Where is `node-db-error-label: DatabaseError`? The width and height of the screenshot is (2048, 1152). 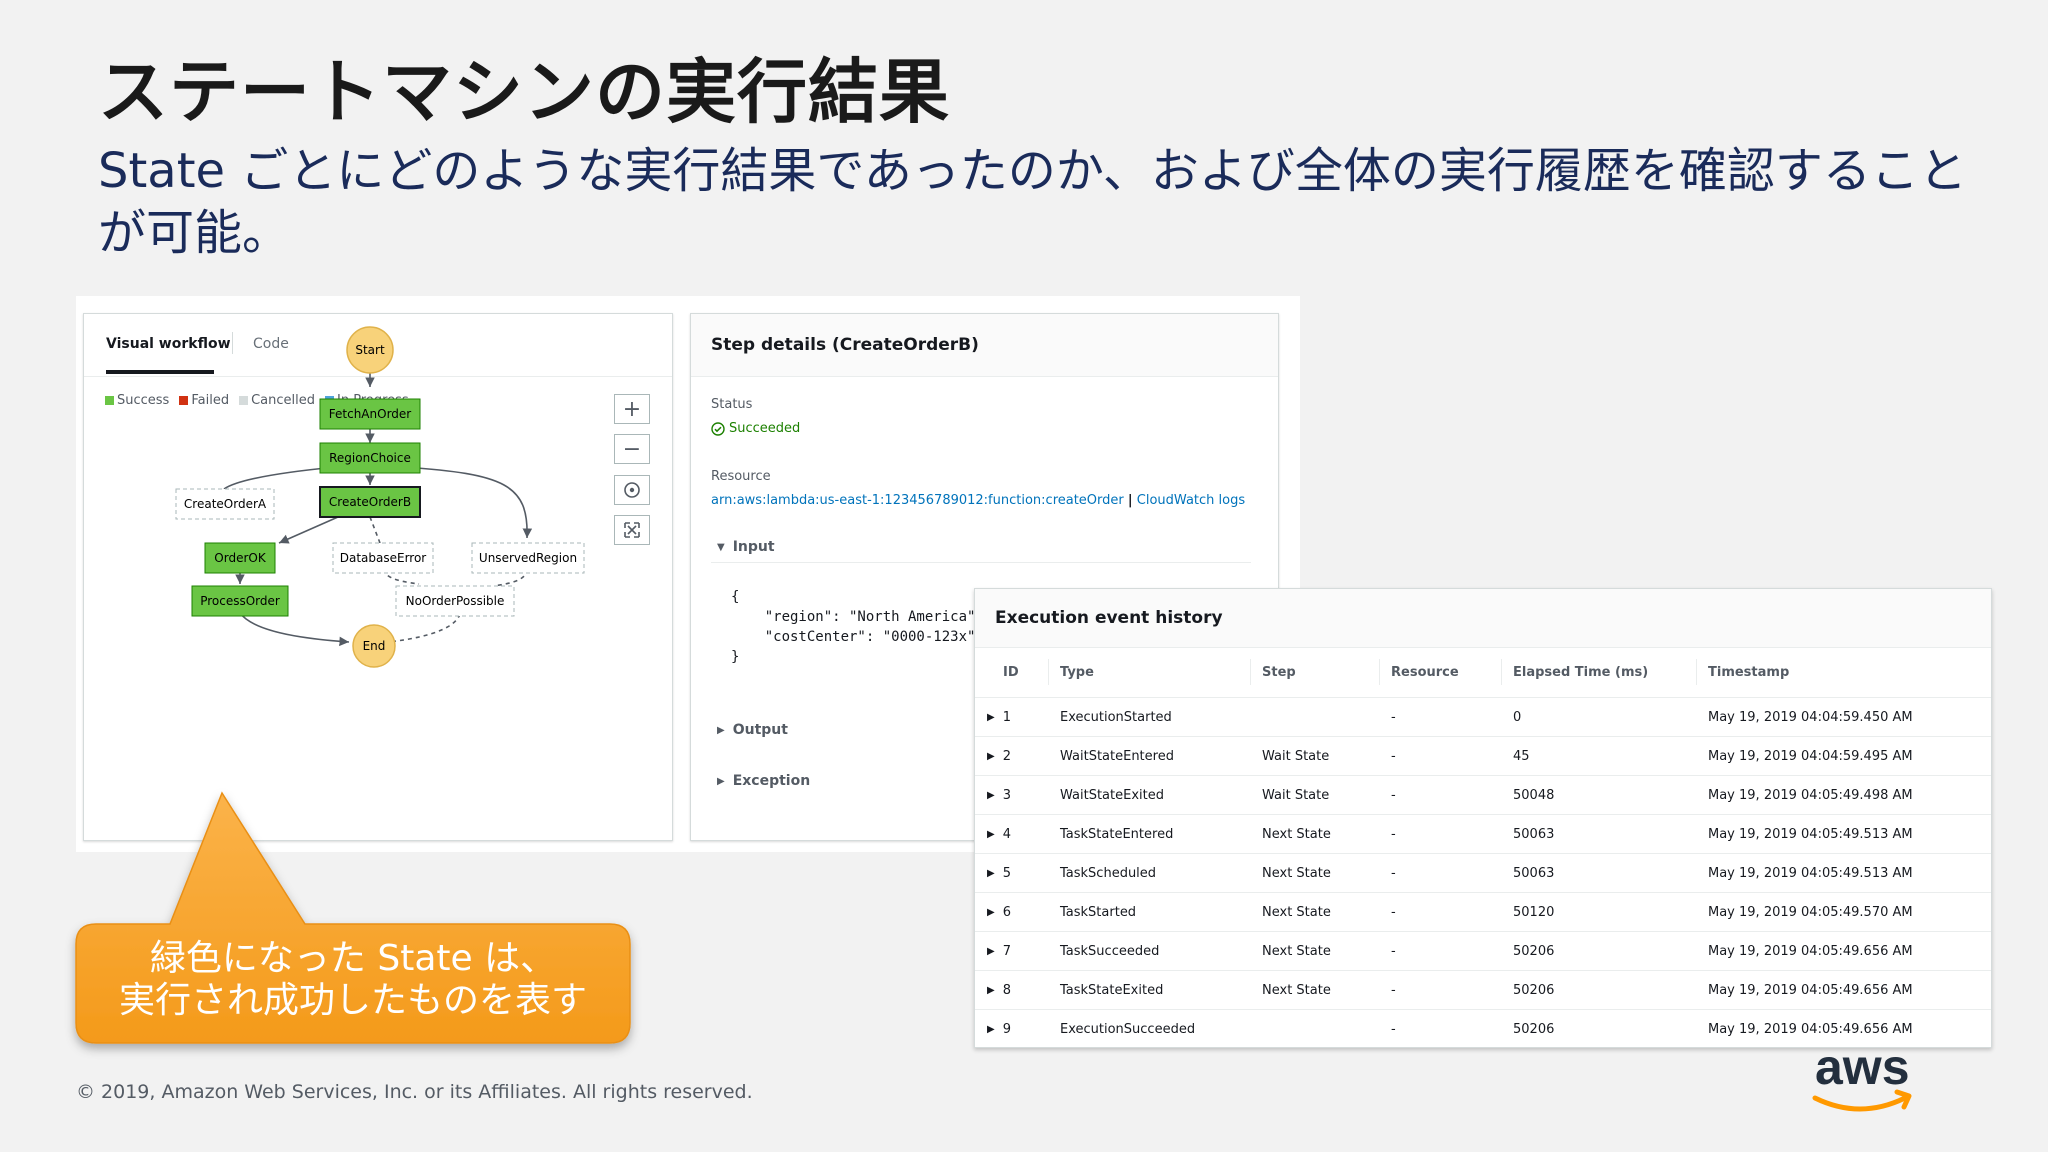
node-db-error-label: DatabaseError is located at coordinates (383, 558).